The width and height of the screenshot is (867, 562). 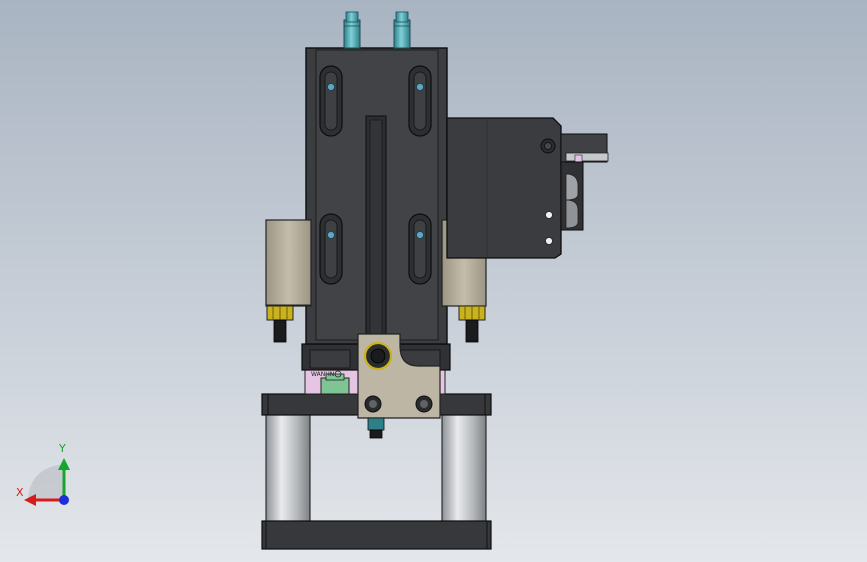 What do you see at coordinates (464, 469) in the screenshot?
I see `guide-rod-right` at bounding box center [464, 469].